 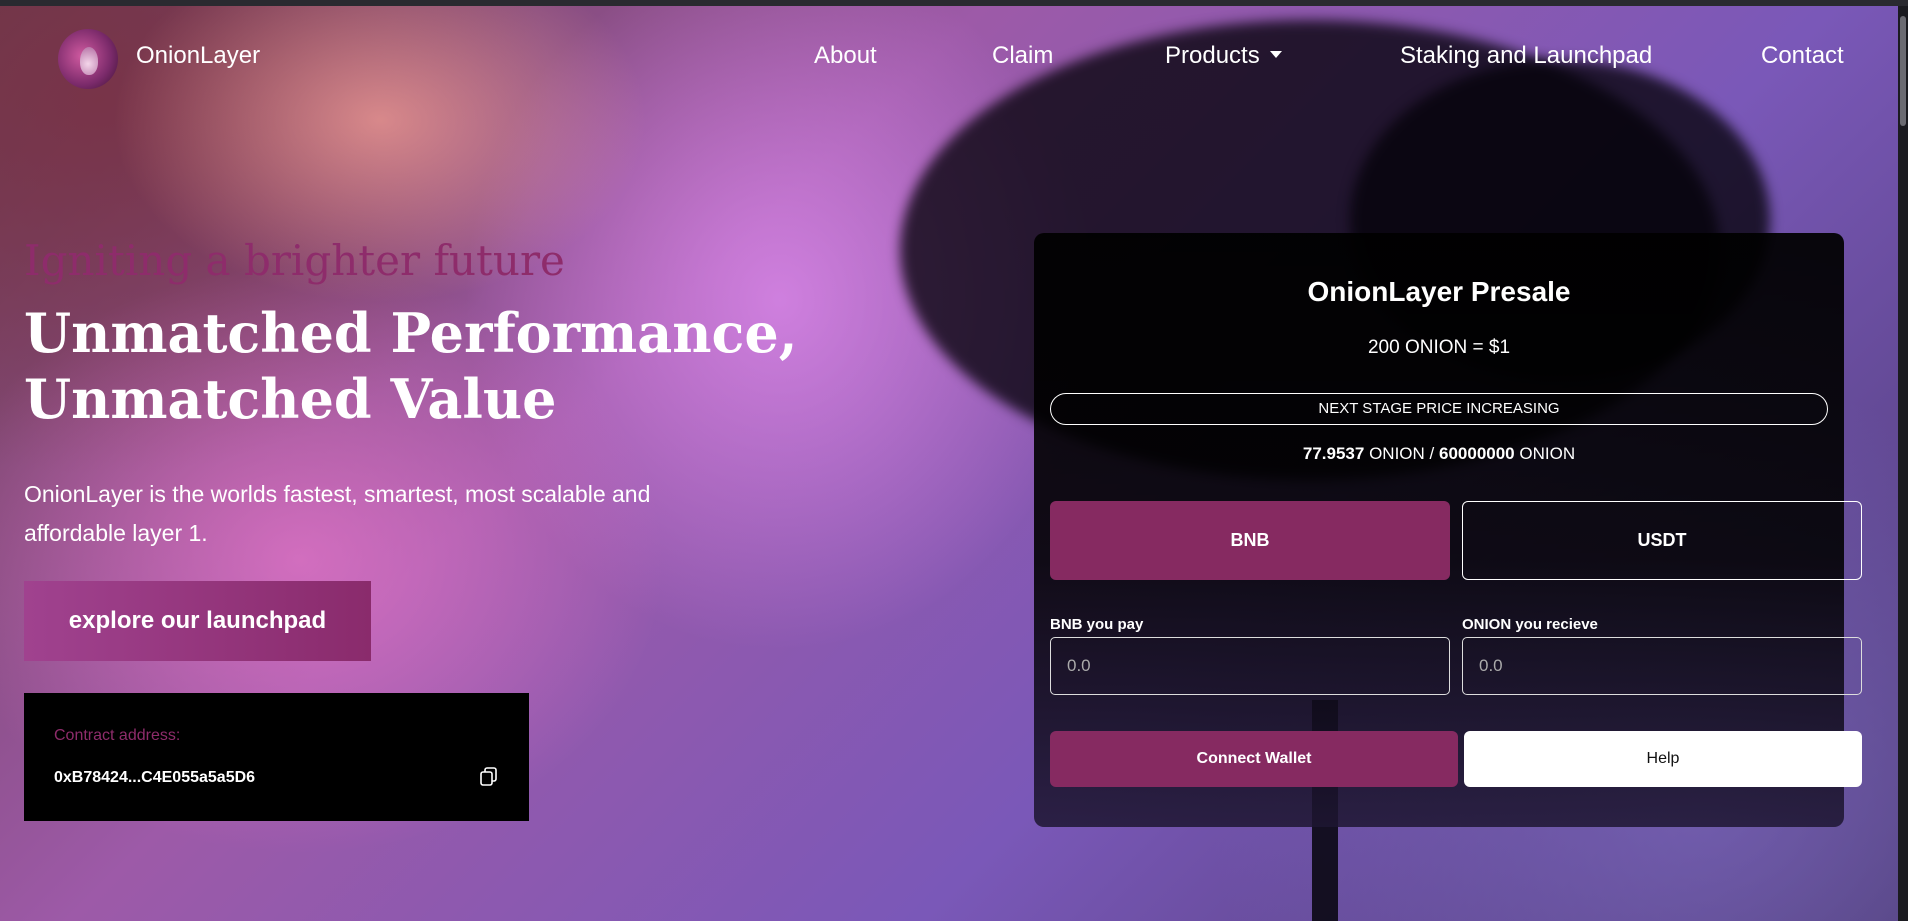 I want to click on onion-logo-bulb, so click(x=89, y=61).